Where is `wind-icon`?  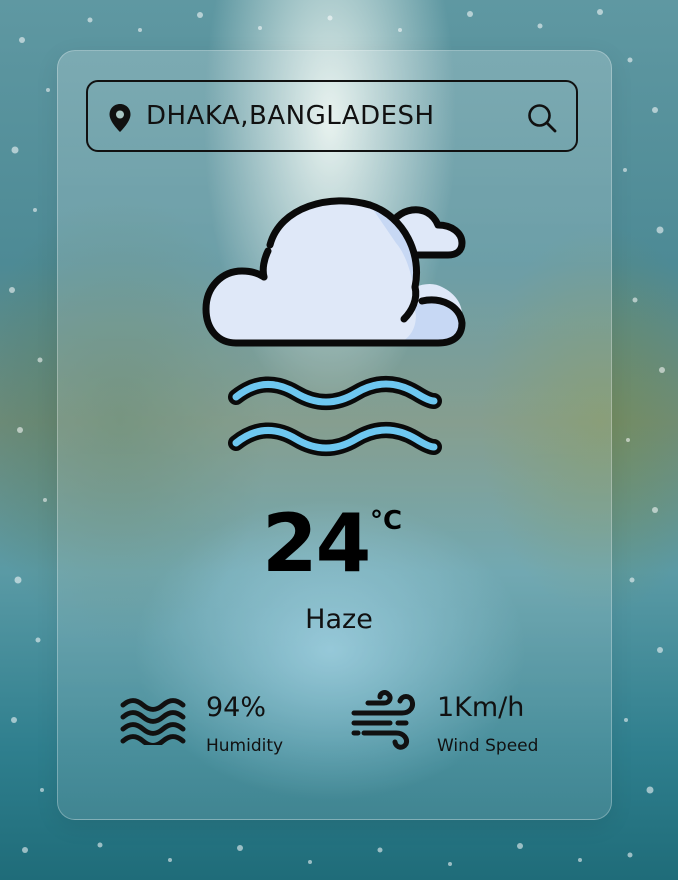 wind-icon is located at coordinates (383, 720).